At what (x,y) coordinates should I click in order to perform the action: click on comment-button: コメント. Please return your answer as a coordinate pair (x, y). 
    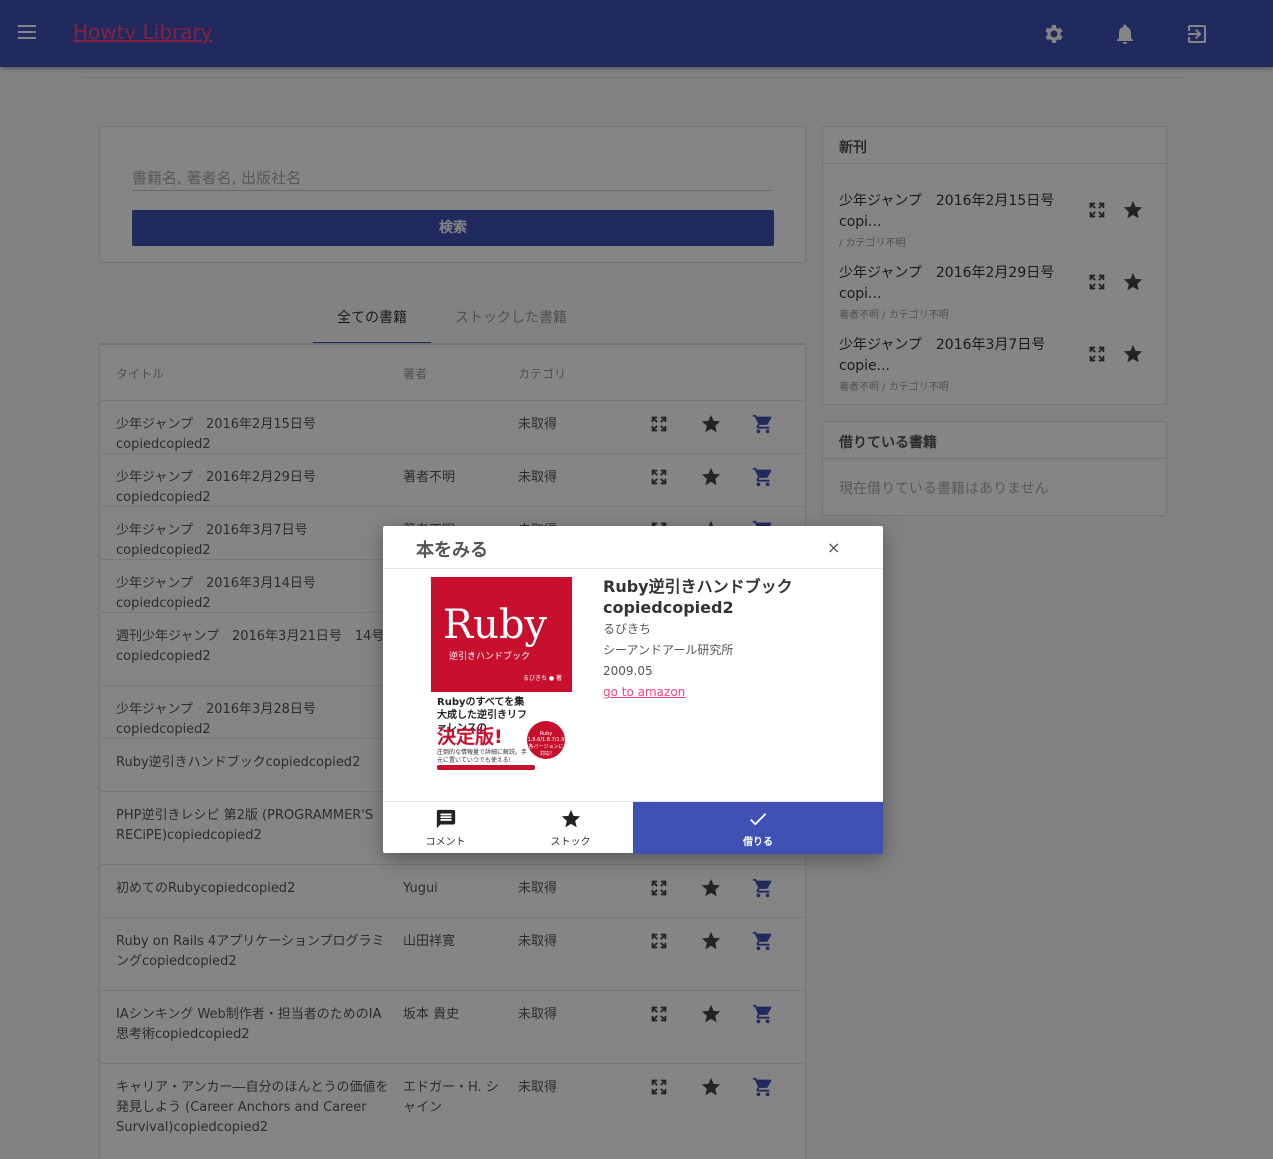
    Looking at the image, I should click on (445, 828).